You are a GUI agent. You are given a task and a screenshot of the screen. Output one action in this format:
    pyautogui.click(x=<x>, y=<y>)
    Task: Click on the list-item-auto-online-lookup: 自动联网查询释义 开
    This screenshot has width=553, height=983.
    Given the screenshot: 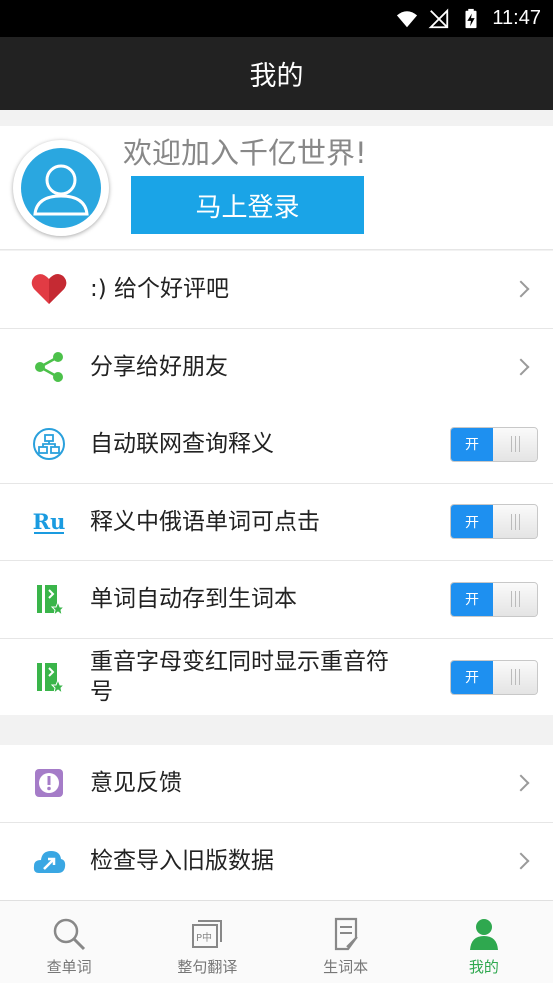 What is the action you would take?
    pyautogui.click(x=276, y=445)
    